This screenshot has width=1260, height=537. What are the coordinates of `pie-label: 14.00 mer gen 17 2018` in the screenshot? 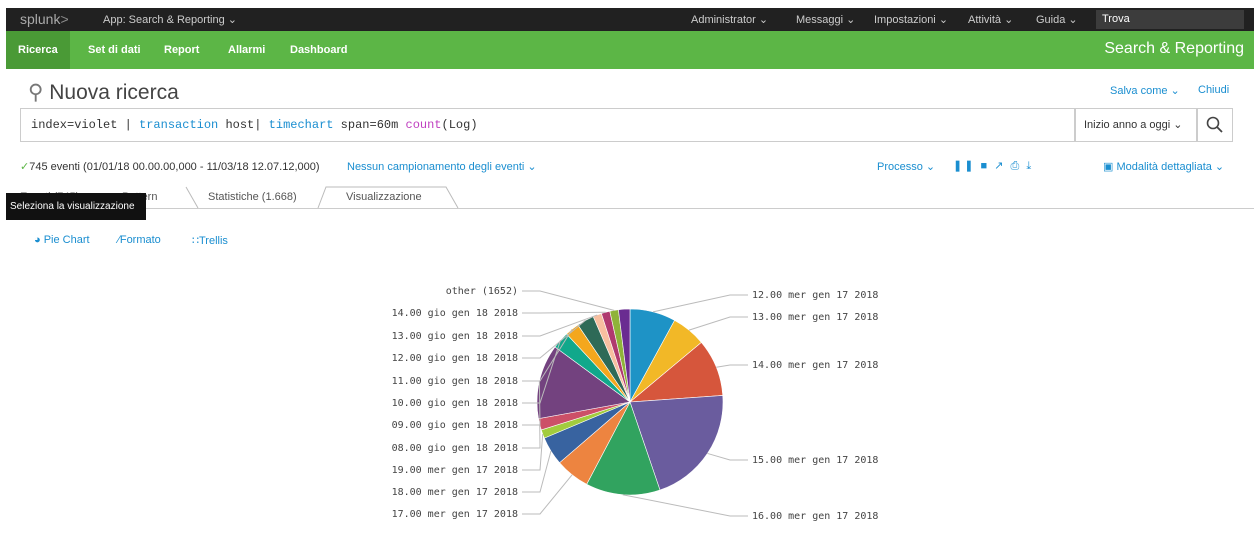 It's located at (815, 365).